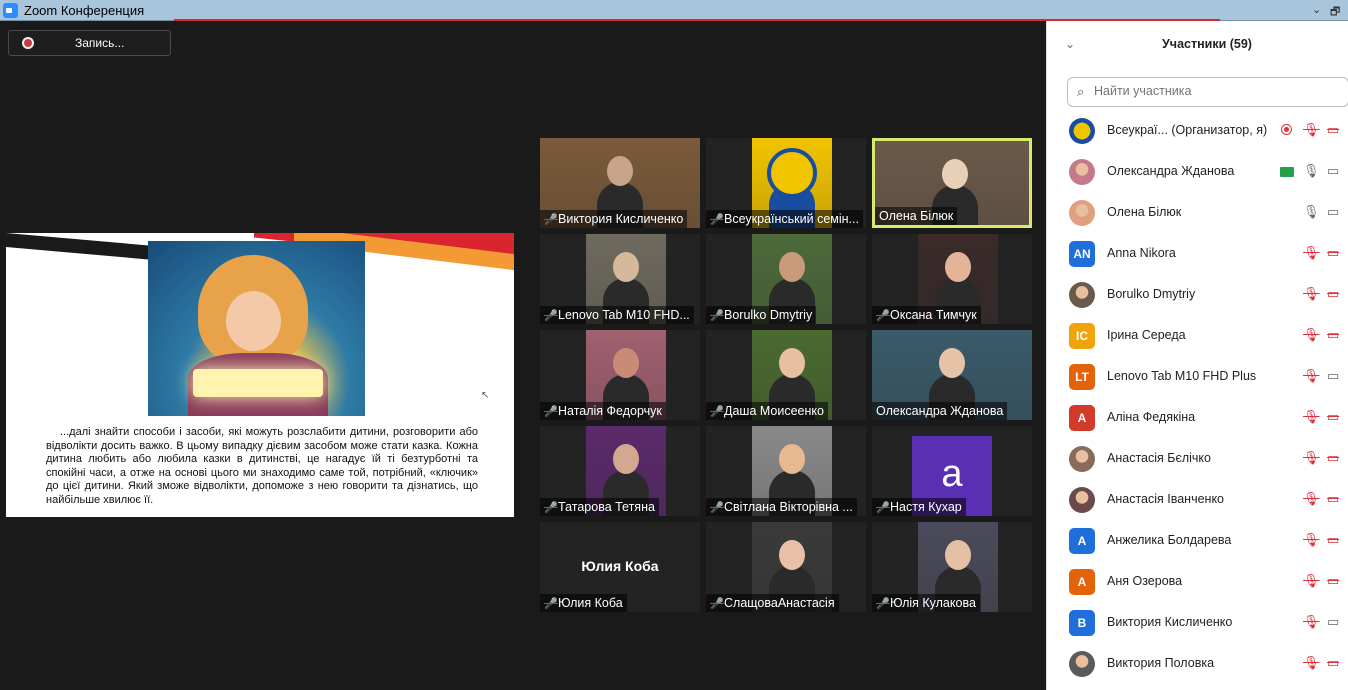 Image resolution: width=1348 pixels, height=690 pixels. What do you see at coordinates (1145, 581) in the screenshot?
I see `participant-name: Аня Озерова` at bounding box center [1145, 581].